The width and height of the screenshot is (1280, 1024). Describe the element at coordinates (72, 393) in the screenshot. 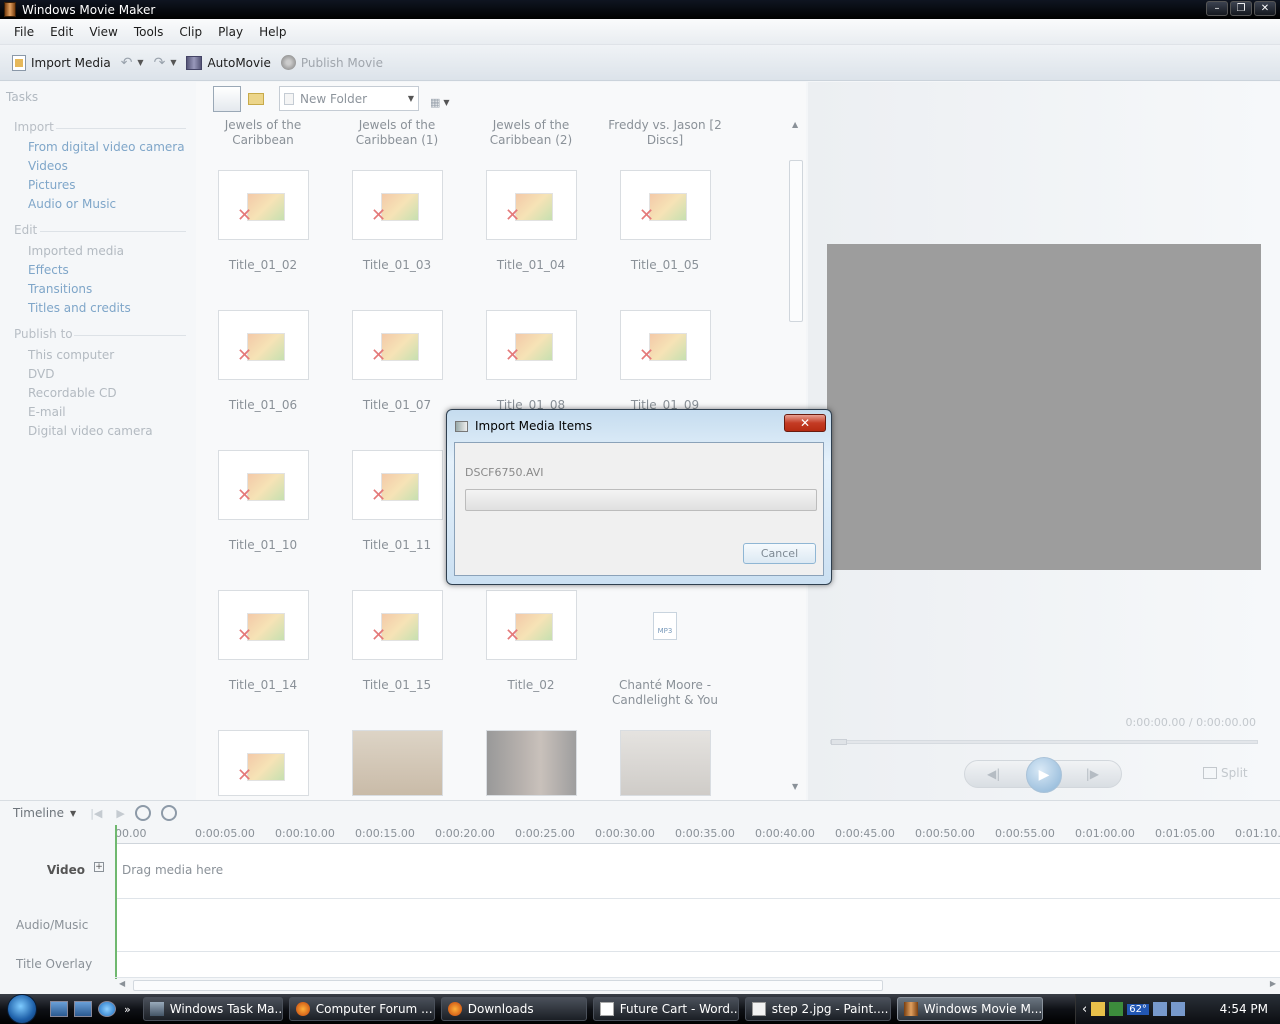

I see `task-recordable-cd: Recordable CD` at that location.